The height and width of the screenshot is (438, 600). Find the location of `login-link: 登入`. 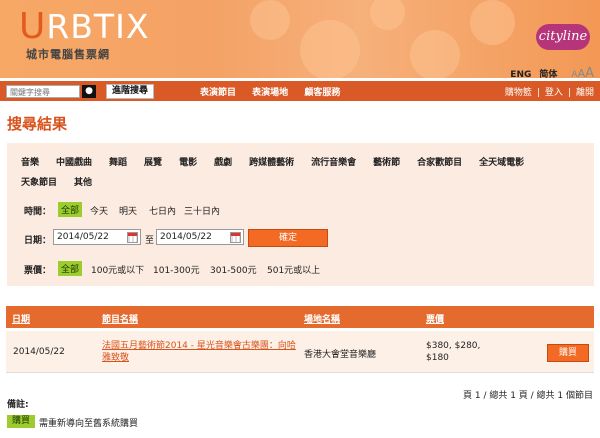

login-link: 登入 is located at coordinates (554, 93).